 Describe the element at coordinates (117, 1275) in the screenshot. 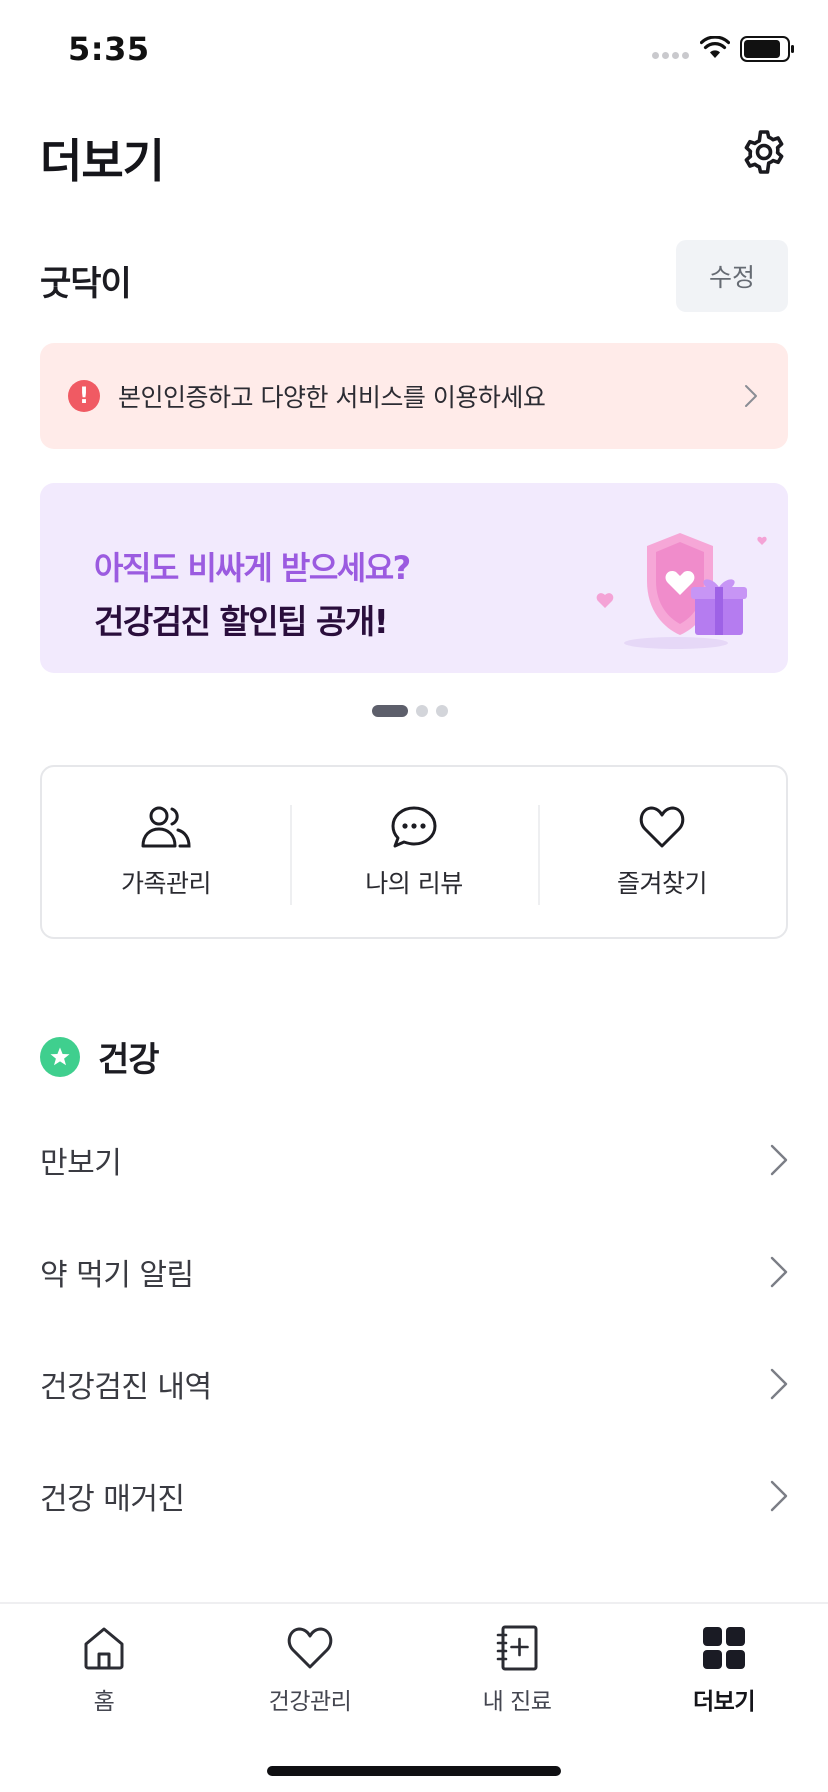

I see `menu-item-label: 약 먹기 알림` at that location.